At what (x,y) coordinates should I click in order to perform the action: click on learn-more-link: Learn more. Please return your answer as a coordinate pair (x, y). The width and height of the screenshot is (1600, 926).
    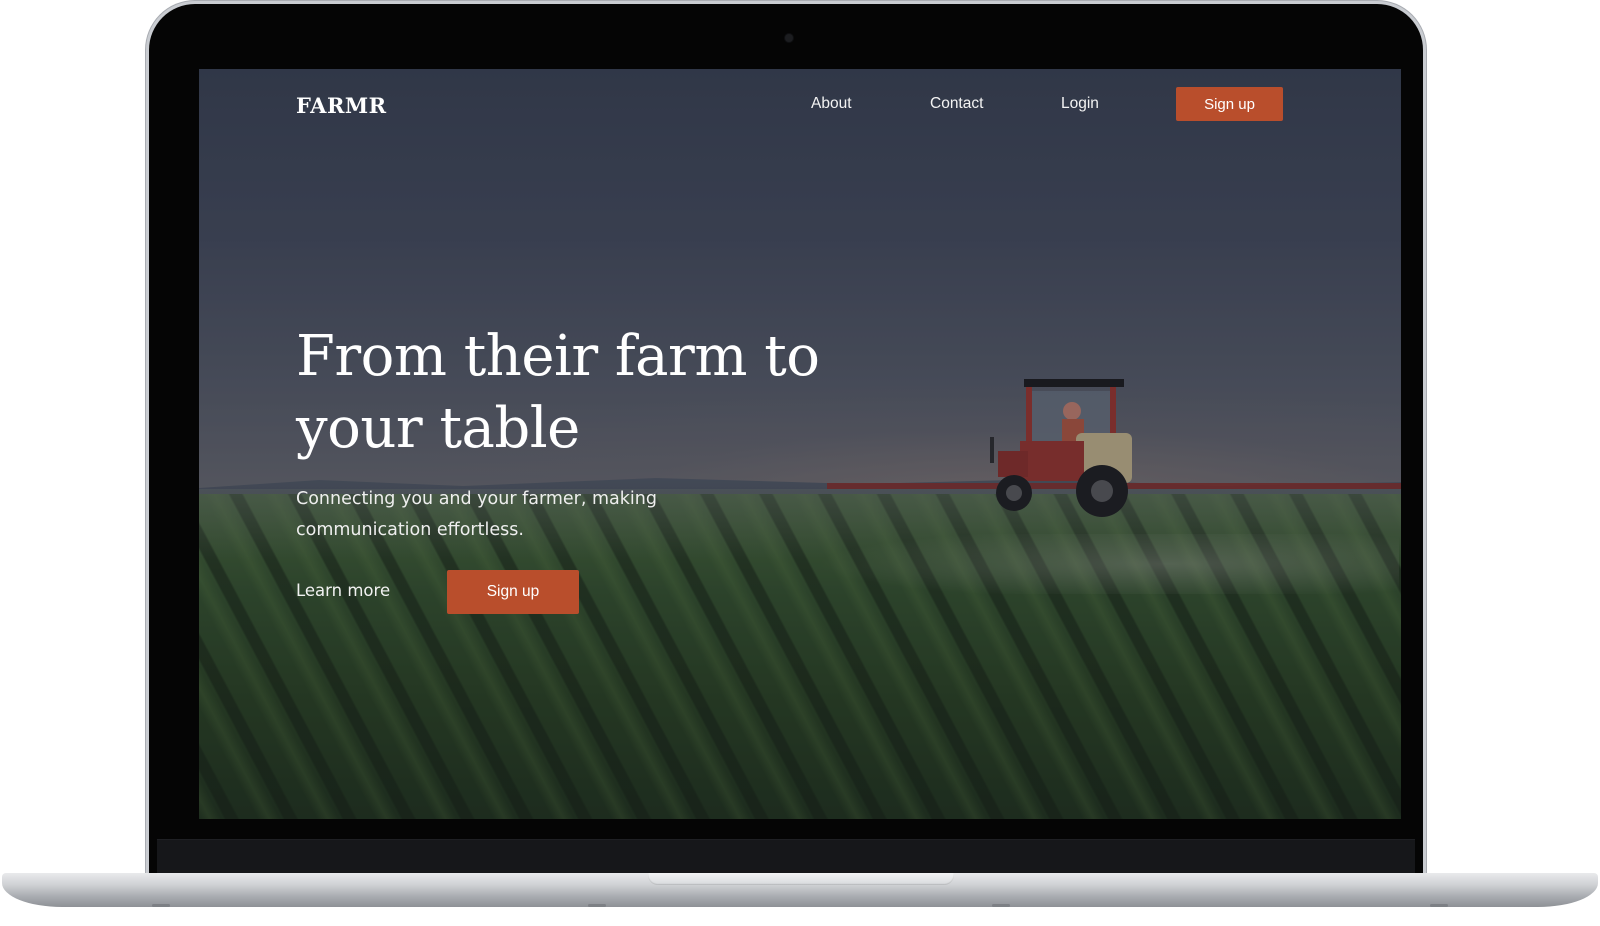
    Looking at the image, I should click on (343, 590).